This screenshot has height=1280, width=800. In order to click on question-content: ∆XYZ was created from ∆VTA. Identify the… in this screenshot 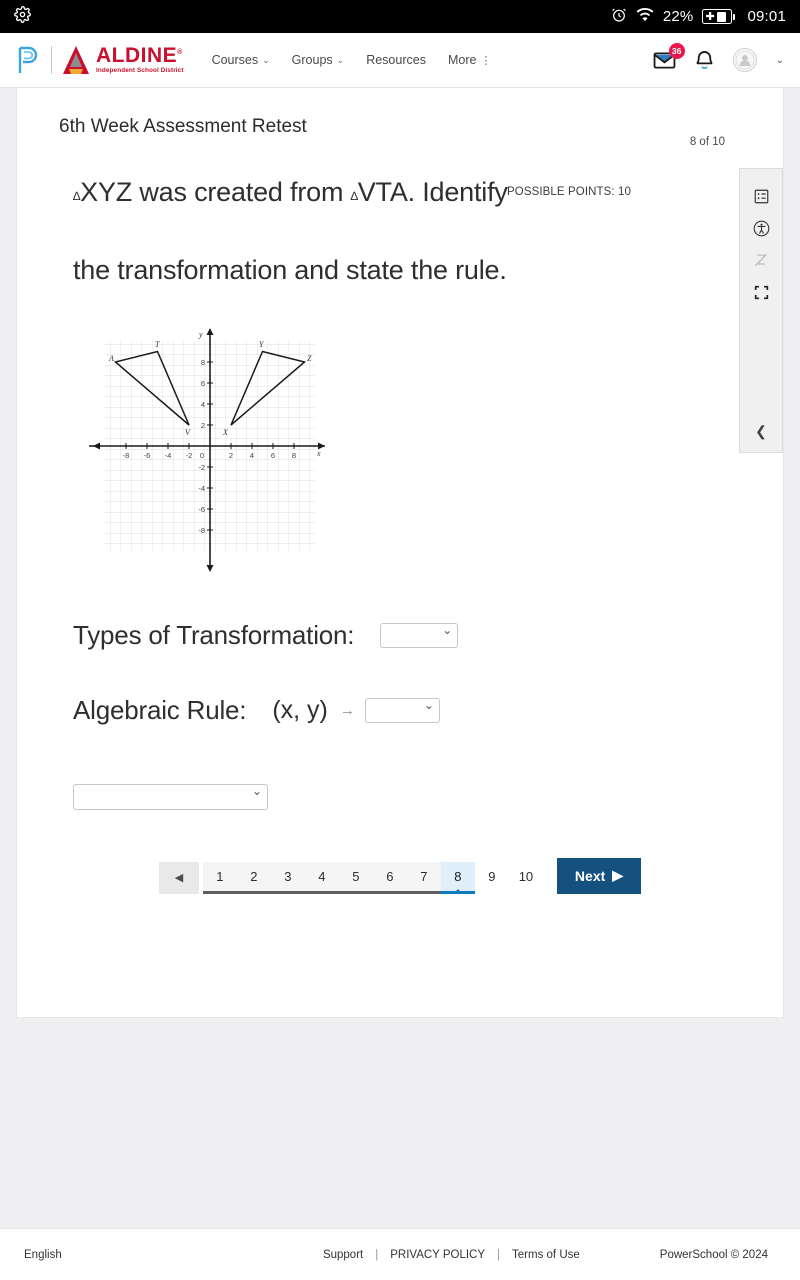, I will do `click(337, 211)`.